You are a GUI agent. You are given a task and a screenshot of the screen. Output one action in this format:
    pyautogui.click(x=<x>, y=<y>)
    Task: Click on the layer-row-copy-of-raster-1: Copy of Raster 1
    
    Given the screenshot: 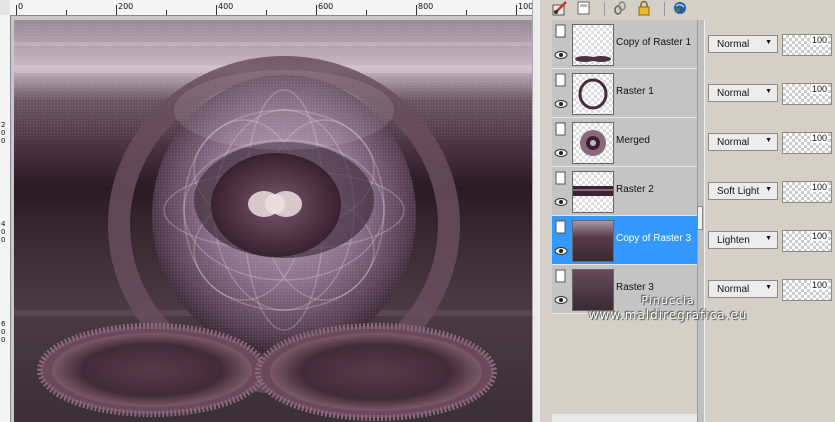 What is the action you would take?
    pyautogui.click(x=624, y=44)
    